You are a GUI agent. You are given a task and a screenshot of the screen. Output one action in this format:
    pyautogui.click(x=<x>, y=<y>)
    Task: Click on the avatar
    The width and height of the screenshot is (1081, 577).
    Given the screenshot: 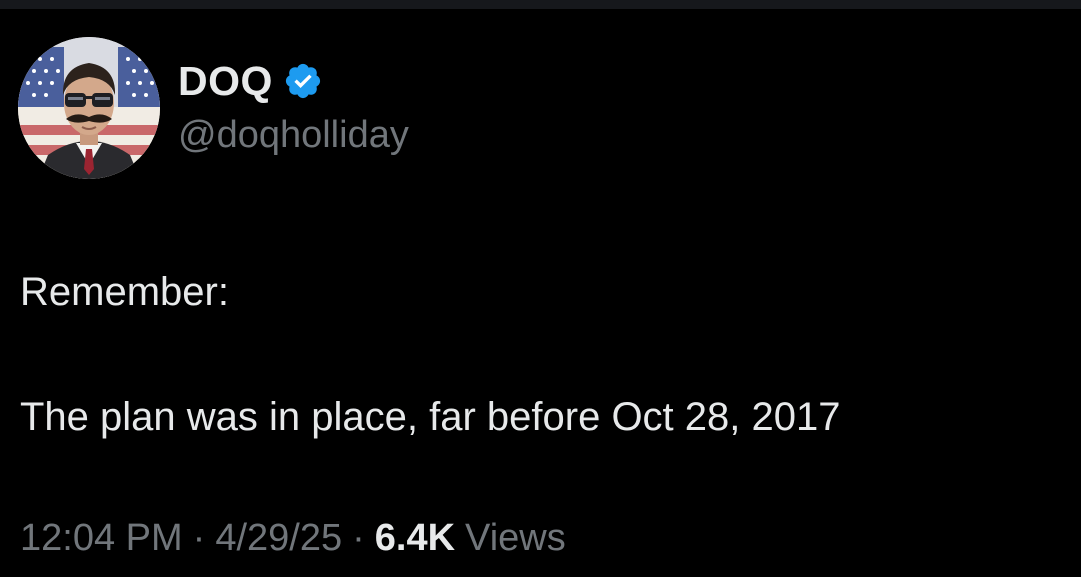 What is the action you would take?
    pyautogui.click(x=89, y=108)
    